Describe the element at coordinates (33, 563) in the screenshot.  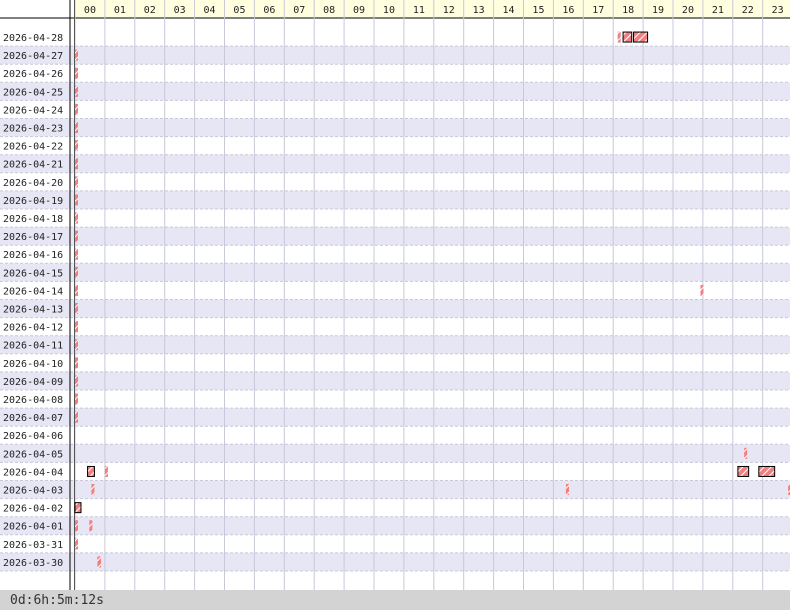
I see `date-label: 2026-03-30` at that location.